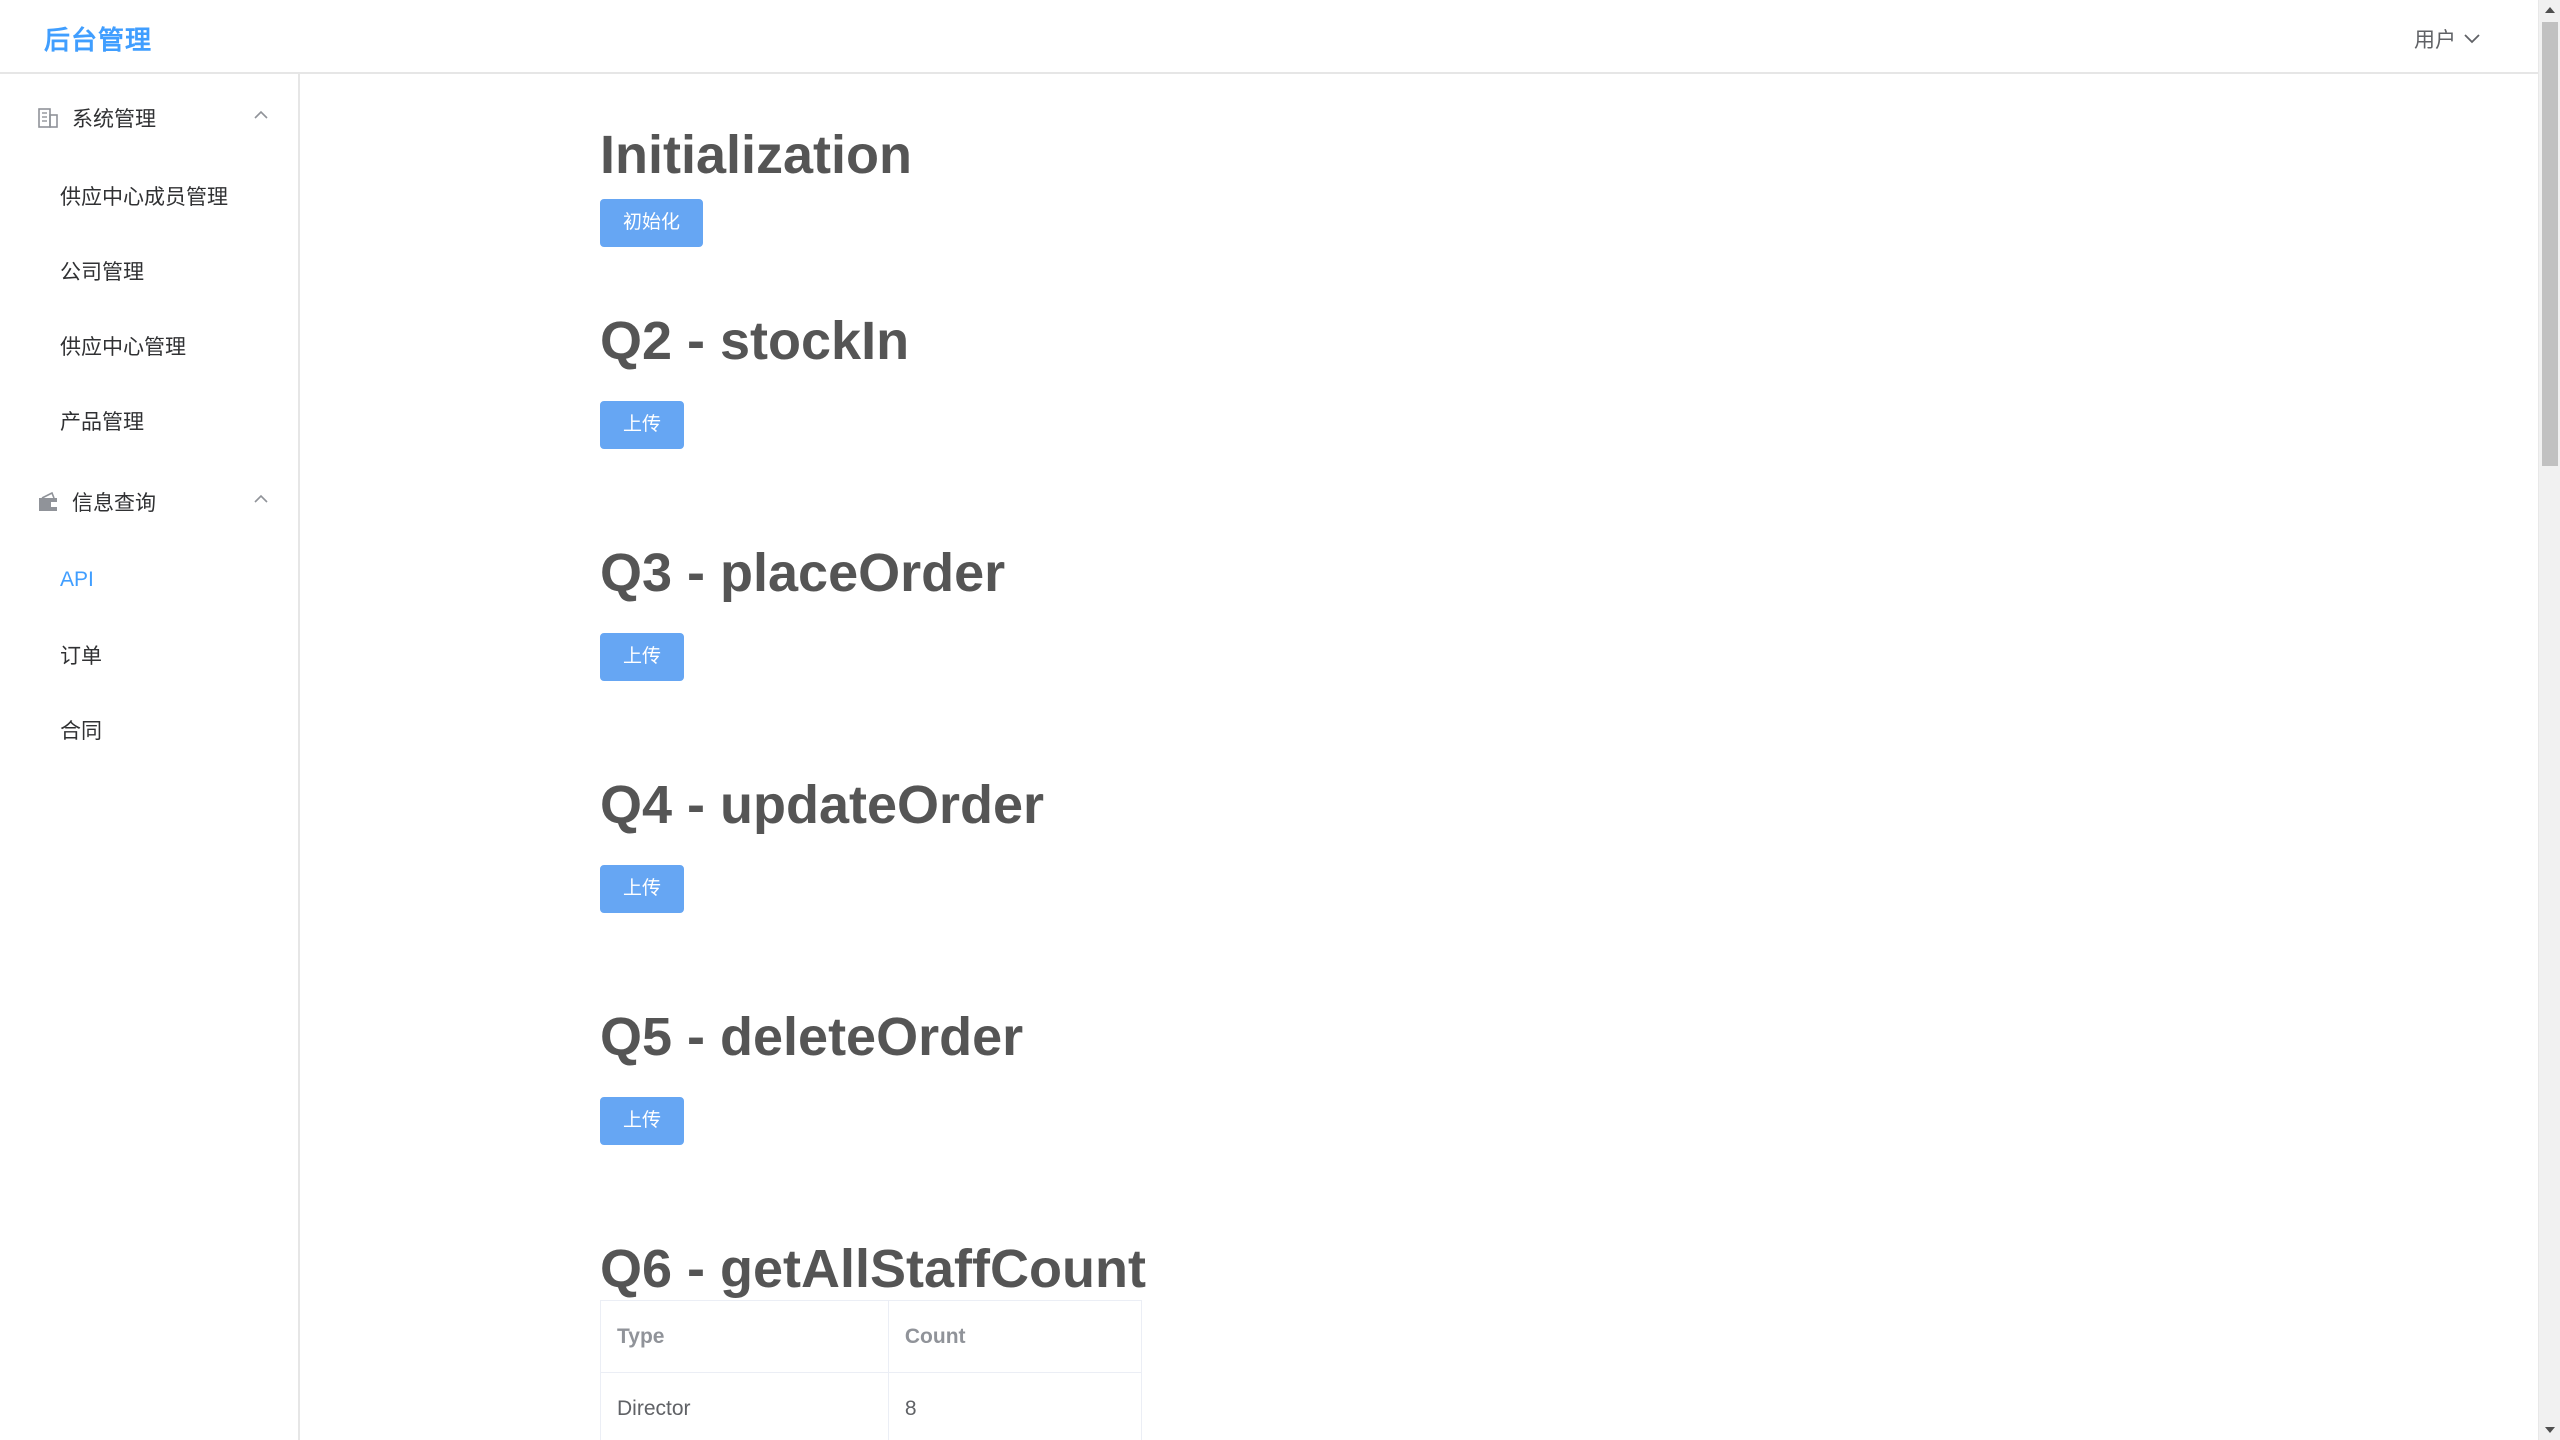 The image size is (2560, 1440). Describe the element at coordinates (149, 580) in the screenshot. I see `sidebar-item-api: API` at that location.